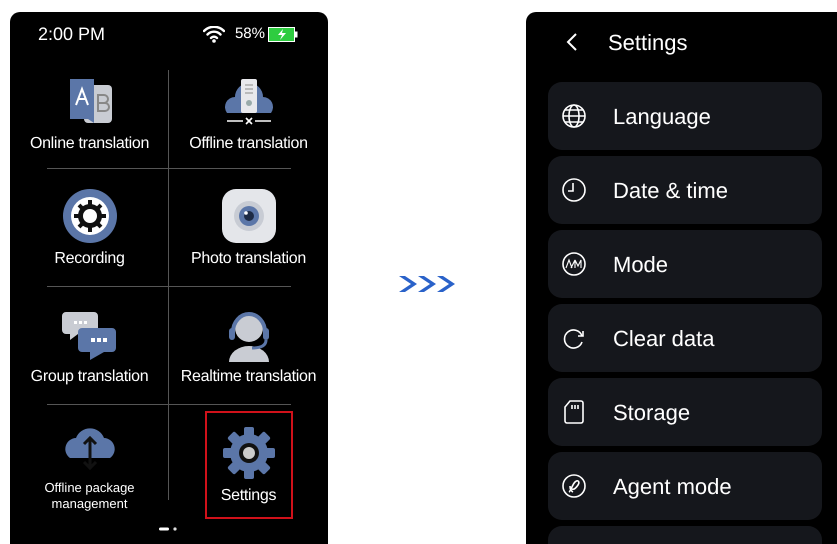 The image size is (837, 544). Describe the element at coordinates (574, 486) in the screenshot. I see `agent-circle-icon` at that location.